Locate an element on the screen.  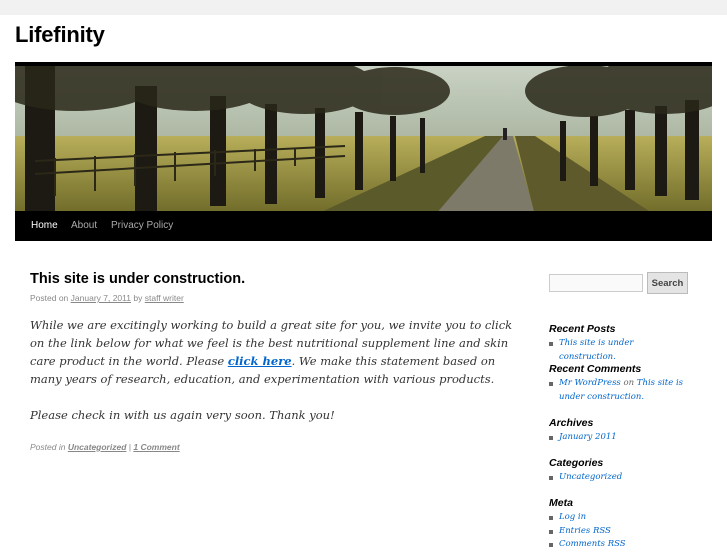
nav-item-home: Home is located at coordinates (44, 226).